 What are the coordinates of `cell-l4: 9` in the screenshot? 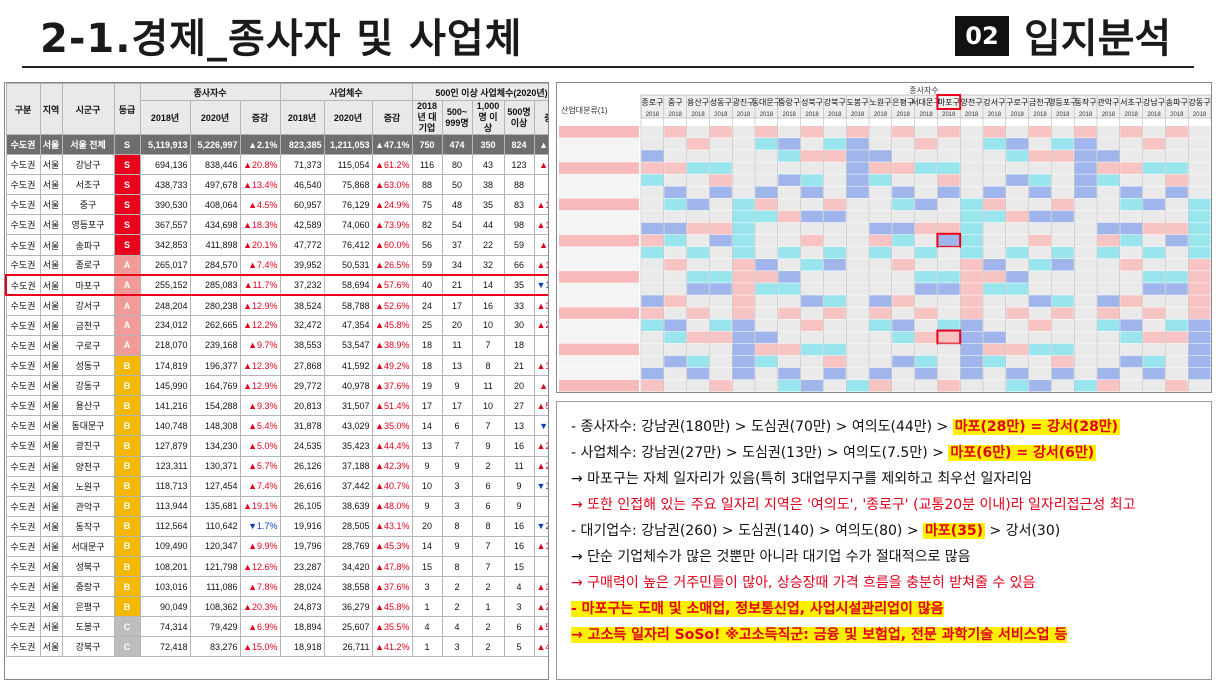 It's located at (519, 486).